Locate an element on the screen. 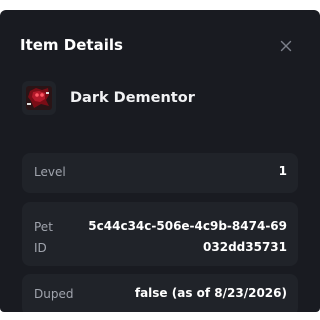 The image size is (320, 320). page-background-strip is located at coordinates (160, 316).